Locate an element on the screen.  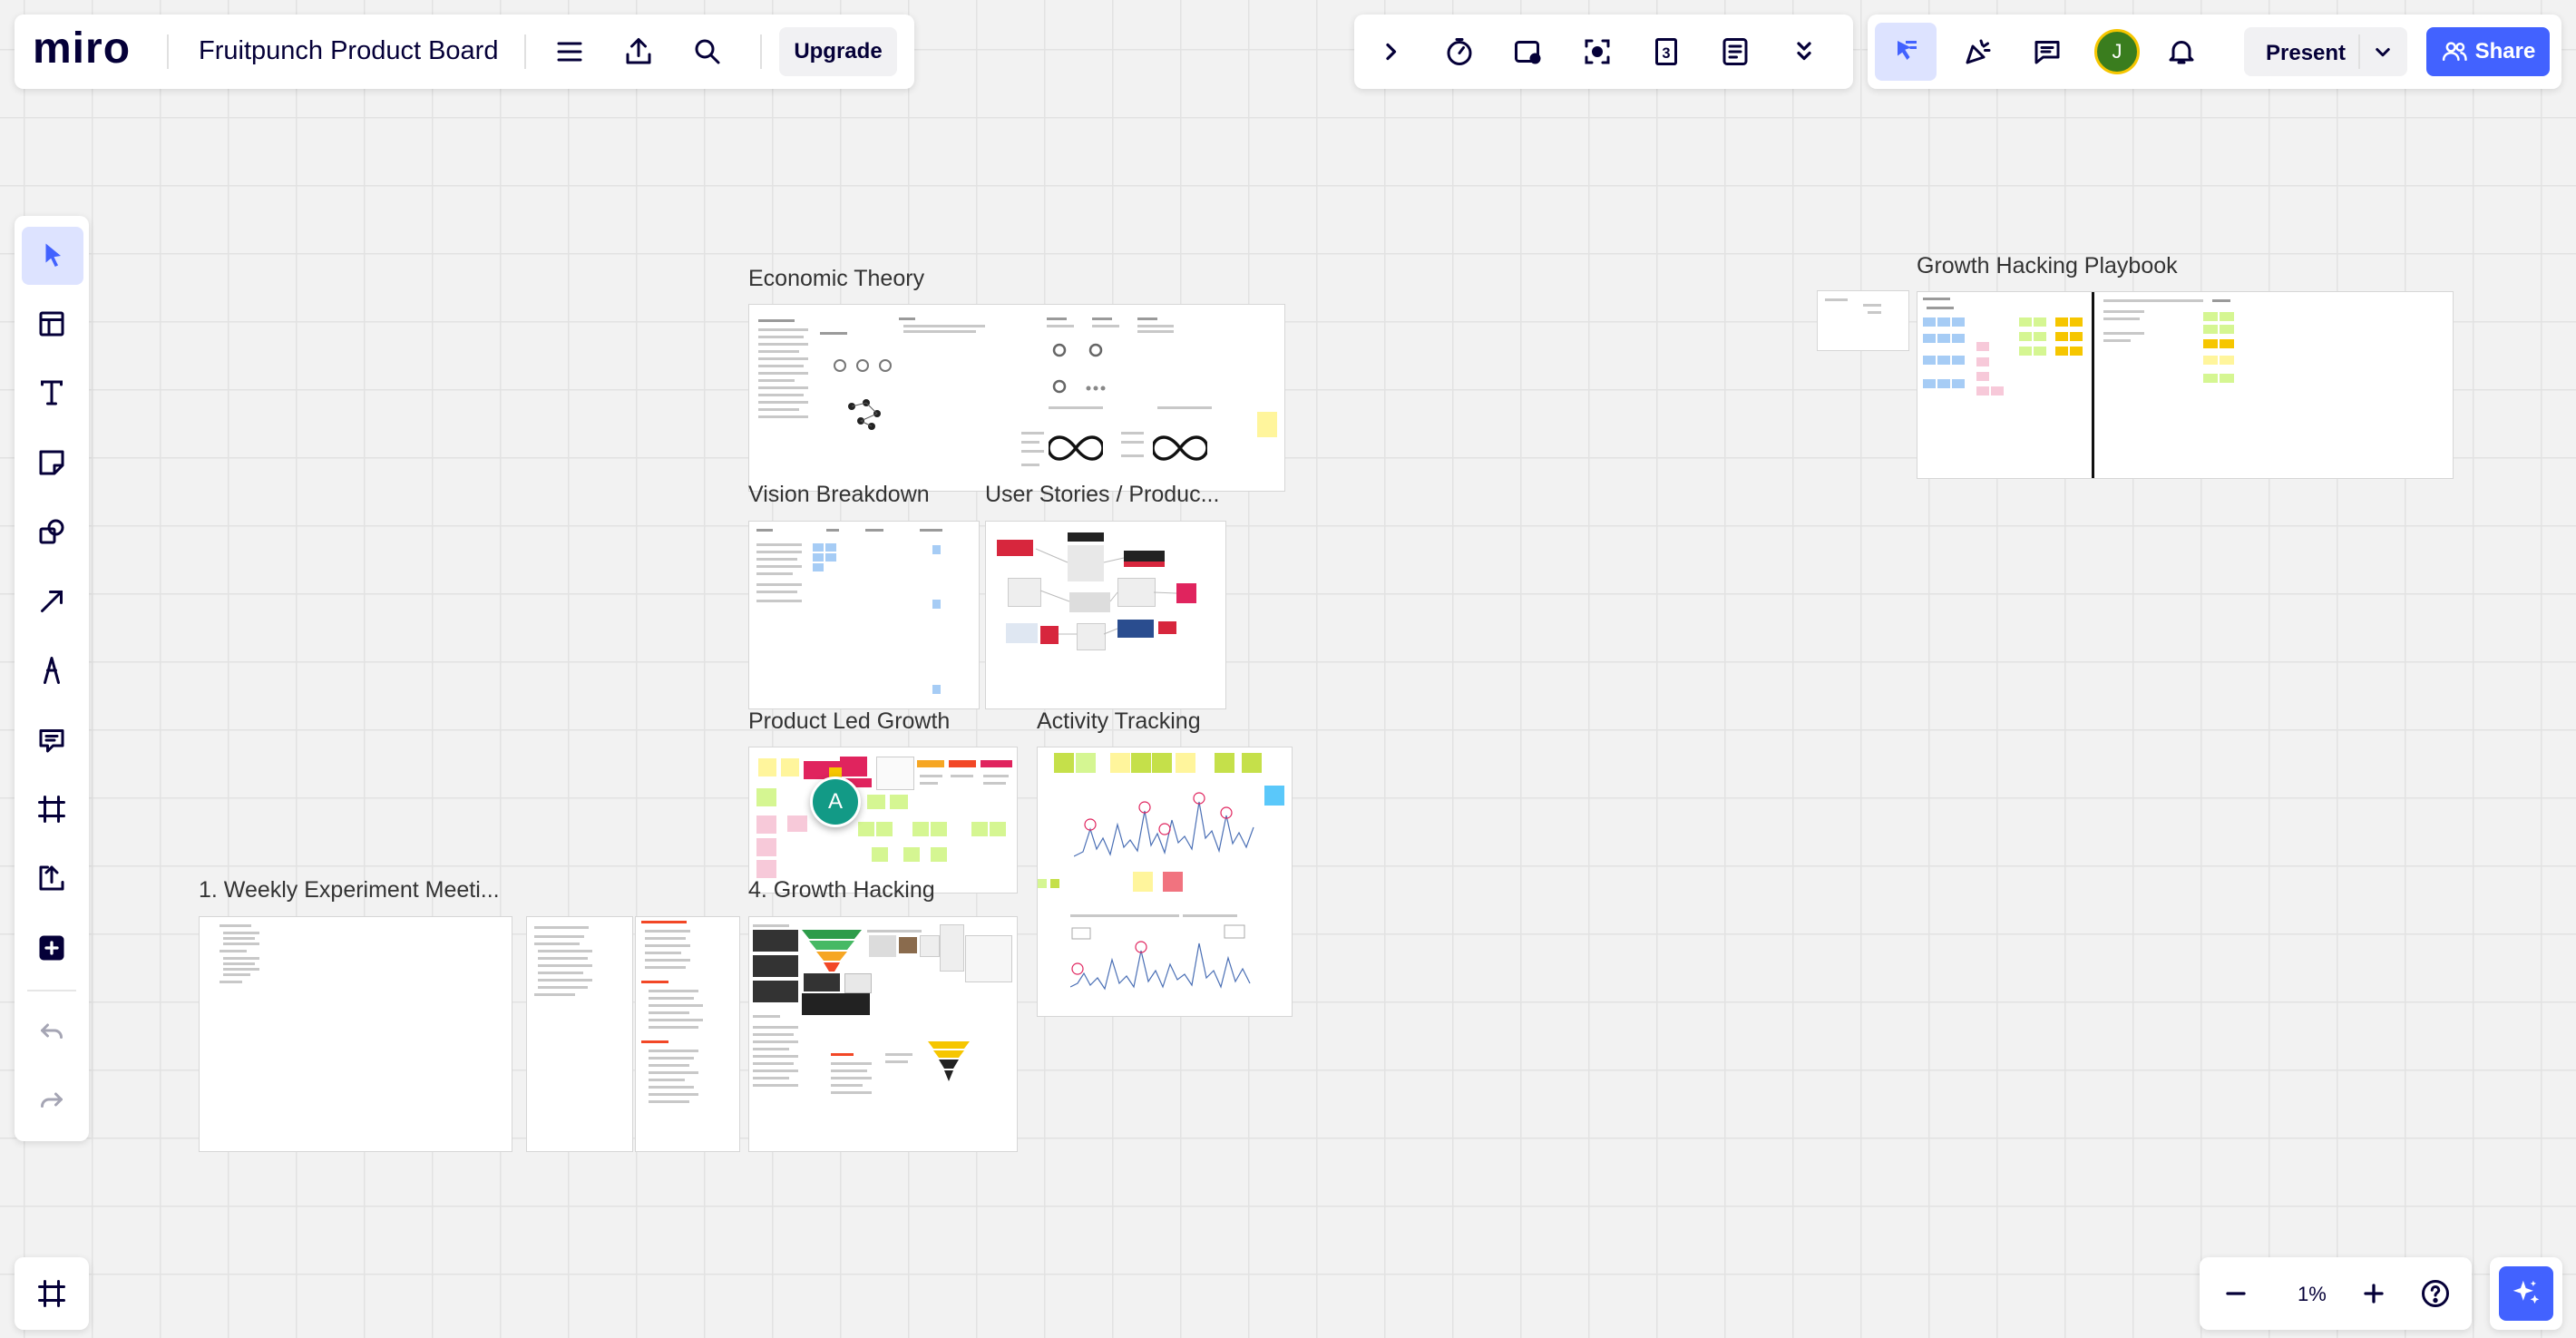
timer-button is located at coordinates (1459, 52).